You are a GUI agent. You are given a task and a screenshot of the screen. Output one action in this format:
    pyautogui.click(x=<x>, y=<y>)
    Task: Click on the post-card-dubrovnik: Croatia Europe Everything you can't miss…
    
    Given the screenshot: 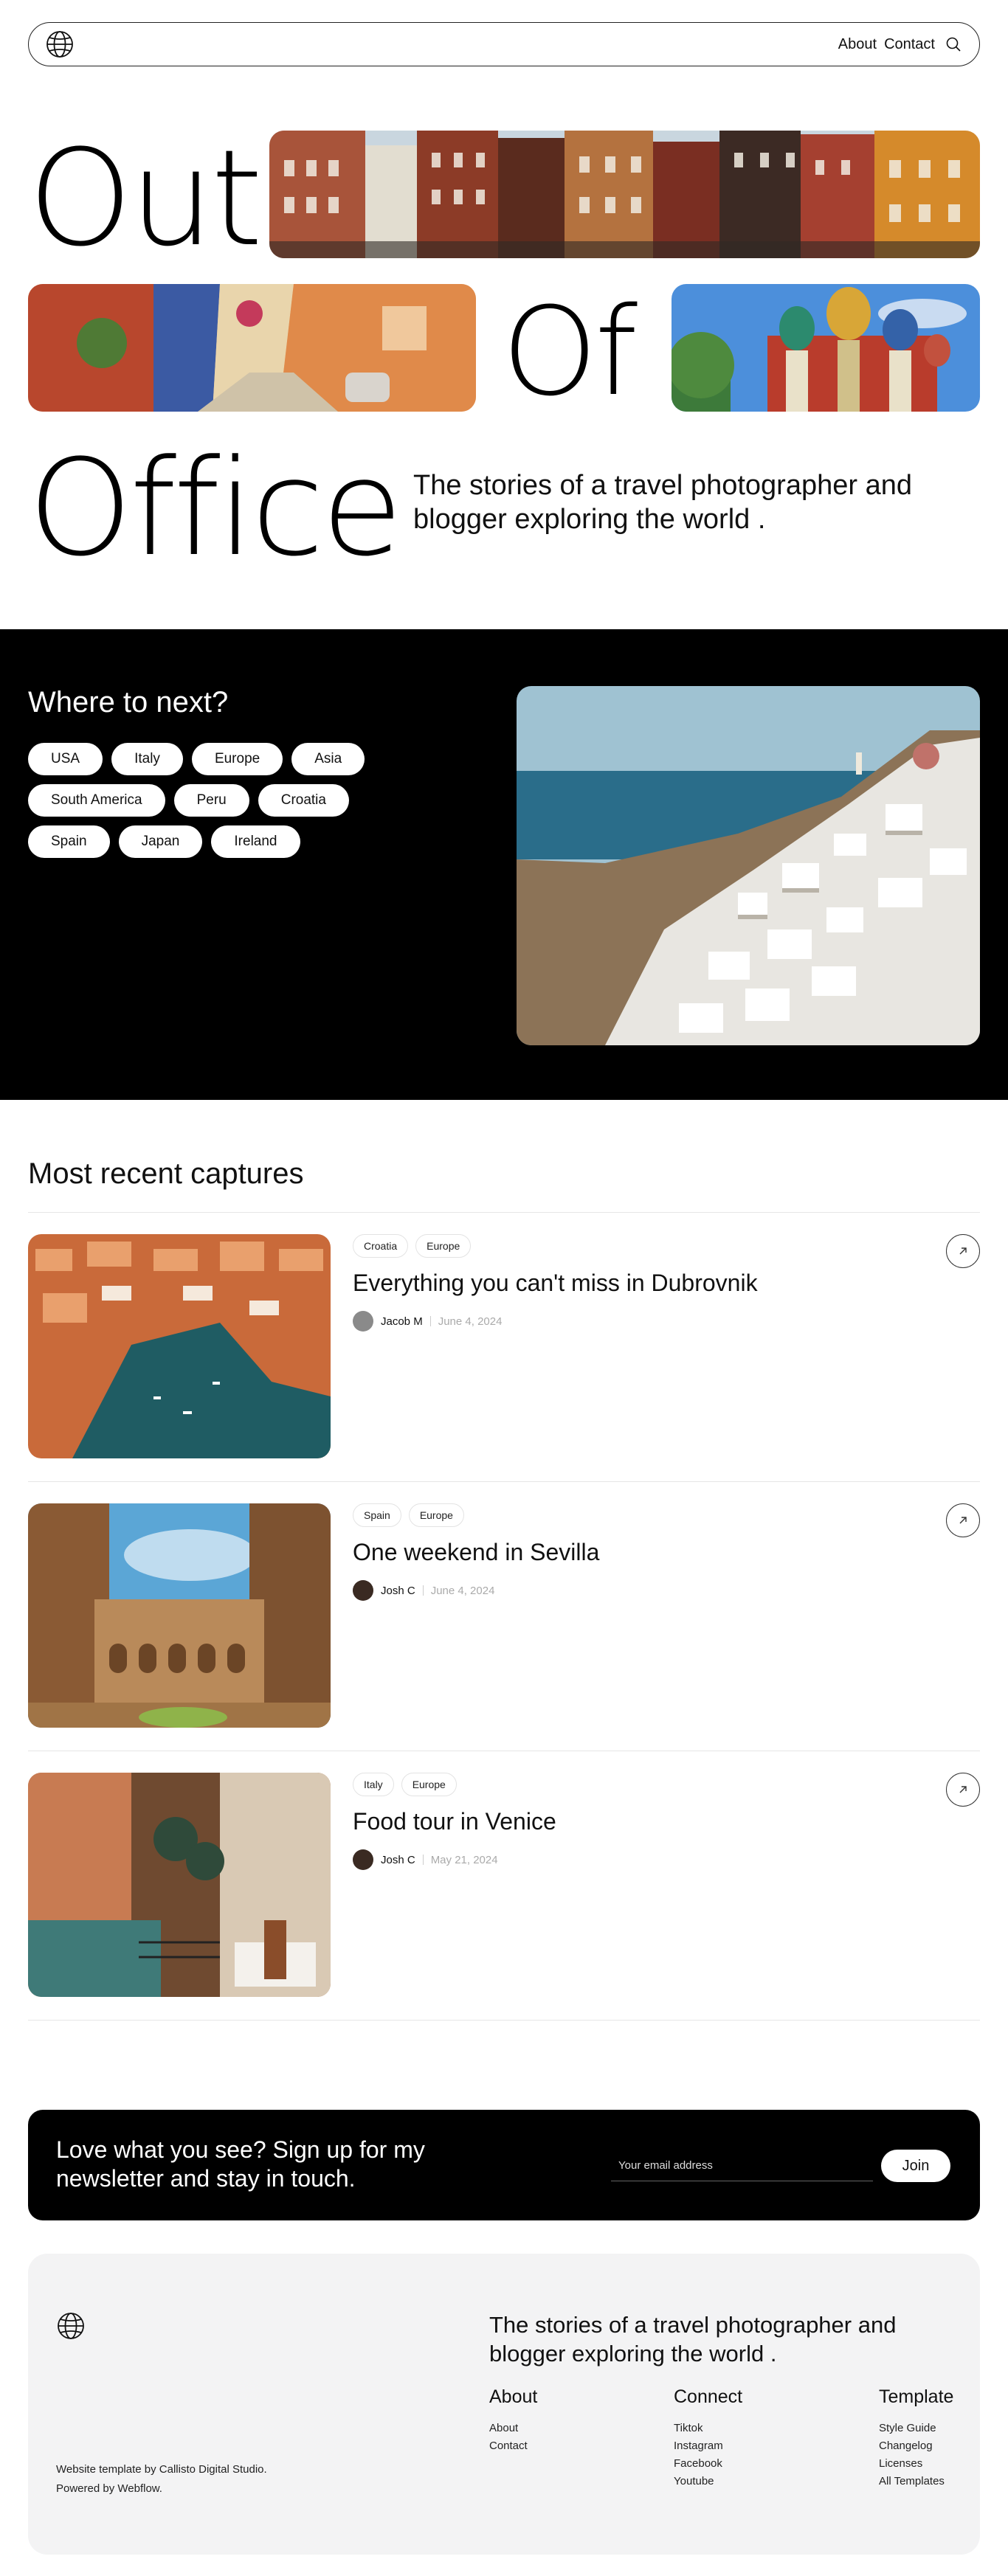 What is the action you would take?
    pyautogui.click(x=504, y=1346)
    